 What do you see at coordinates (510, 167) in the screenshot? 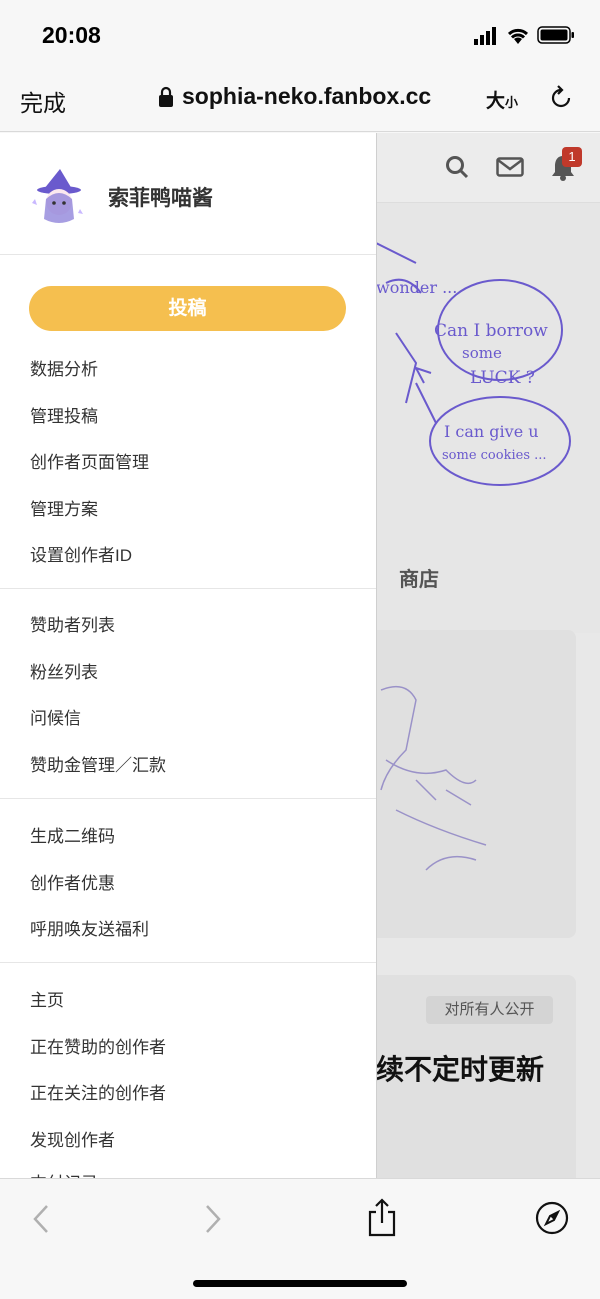
I see `mail-icon` at bounding box center [510, 167].